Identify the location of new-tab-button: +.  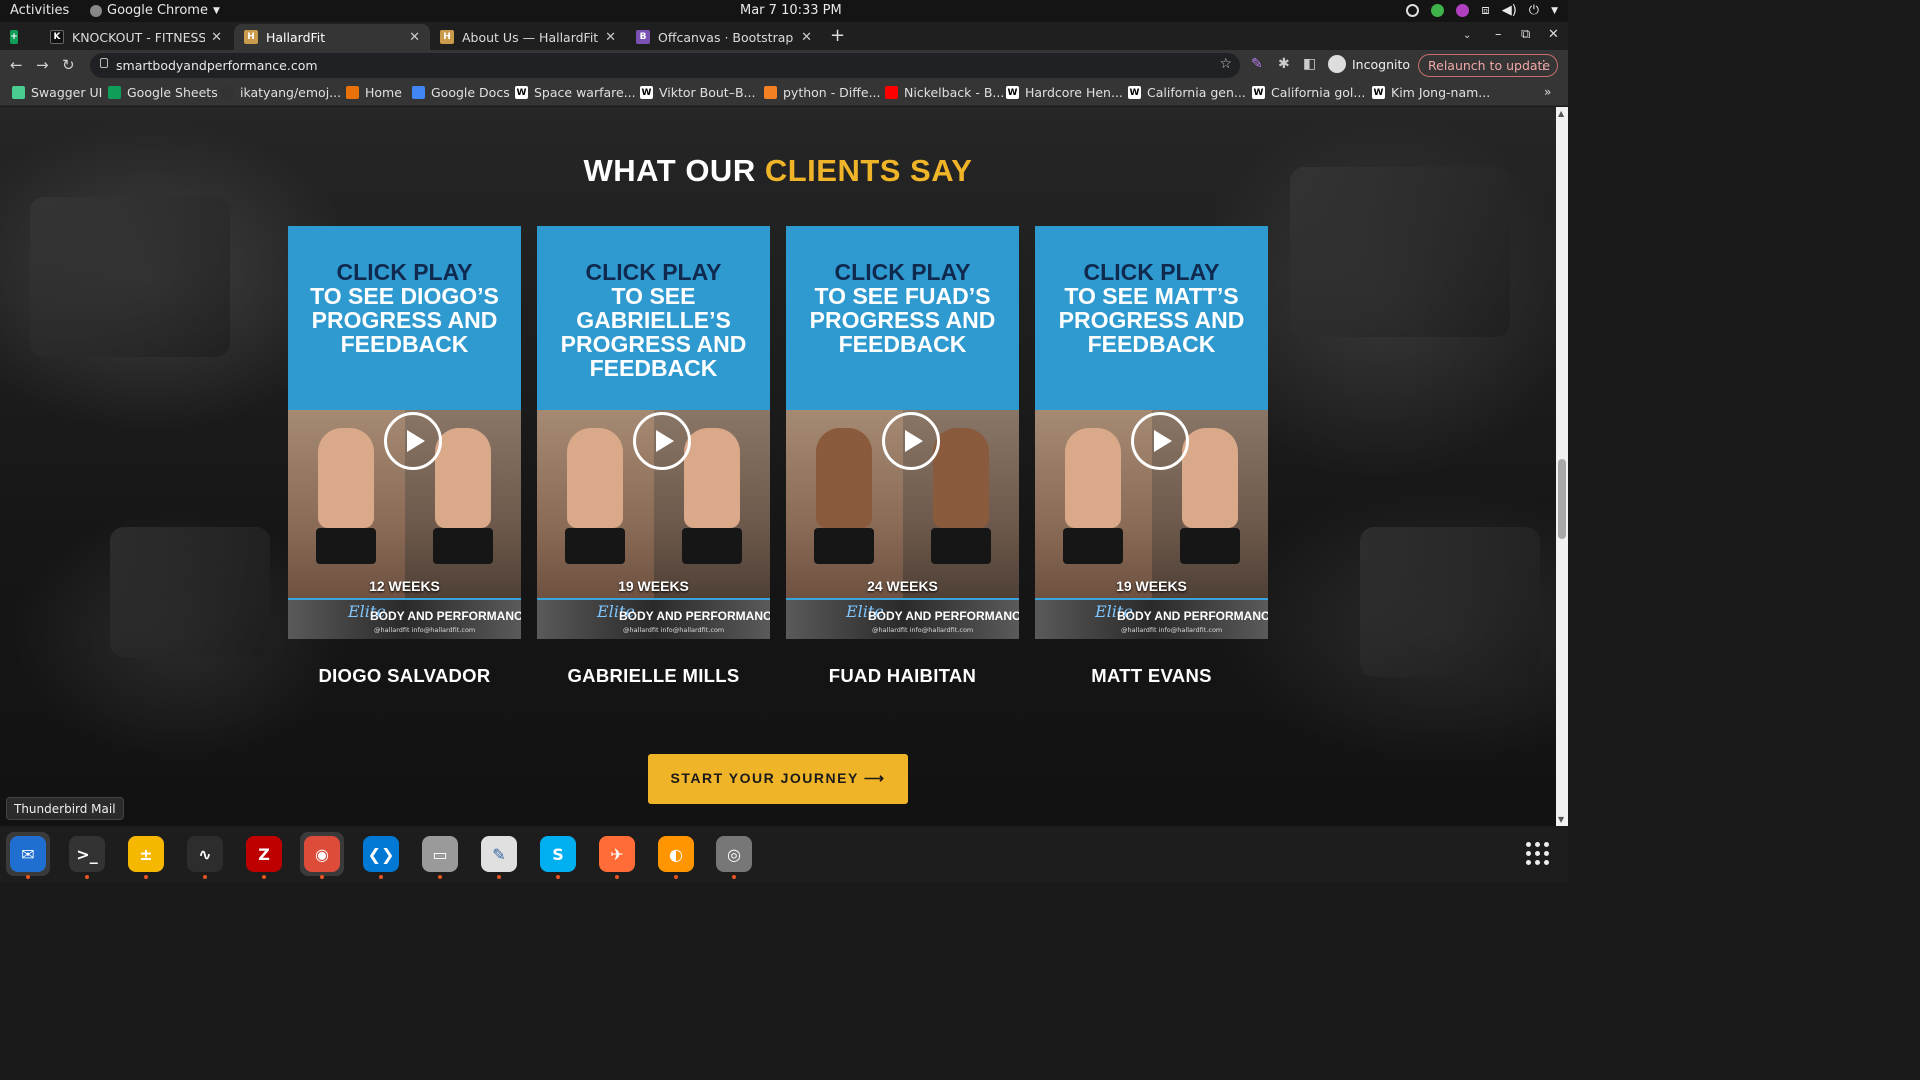
(837, 35).